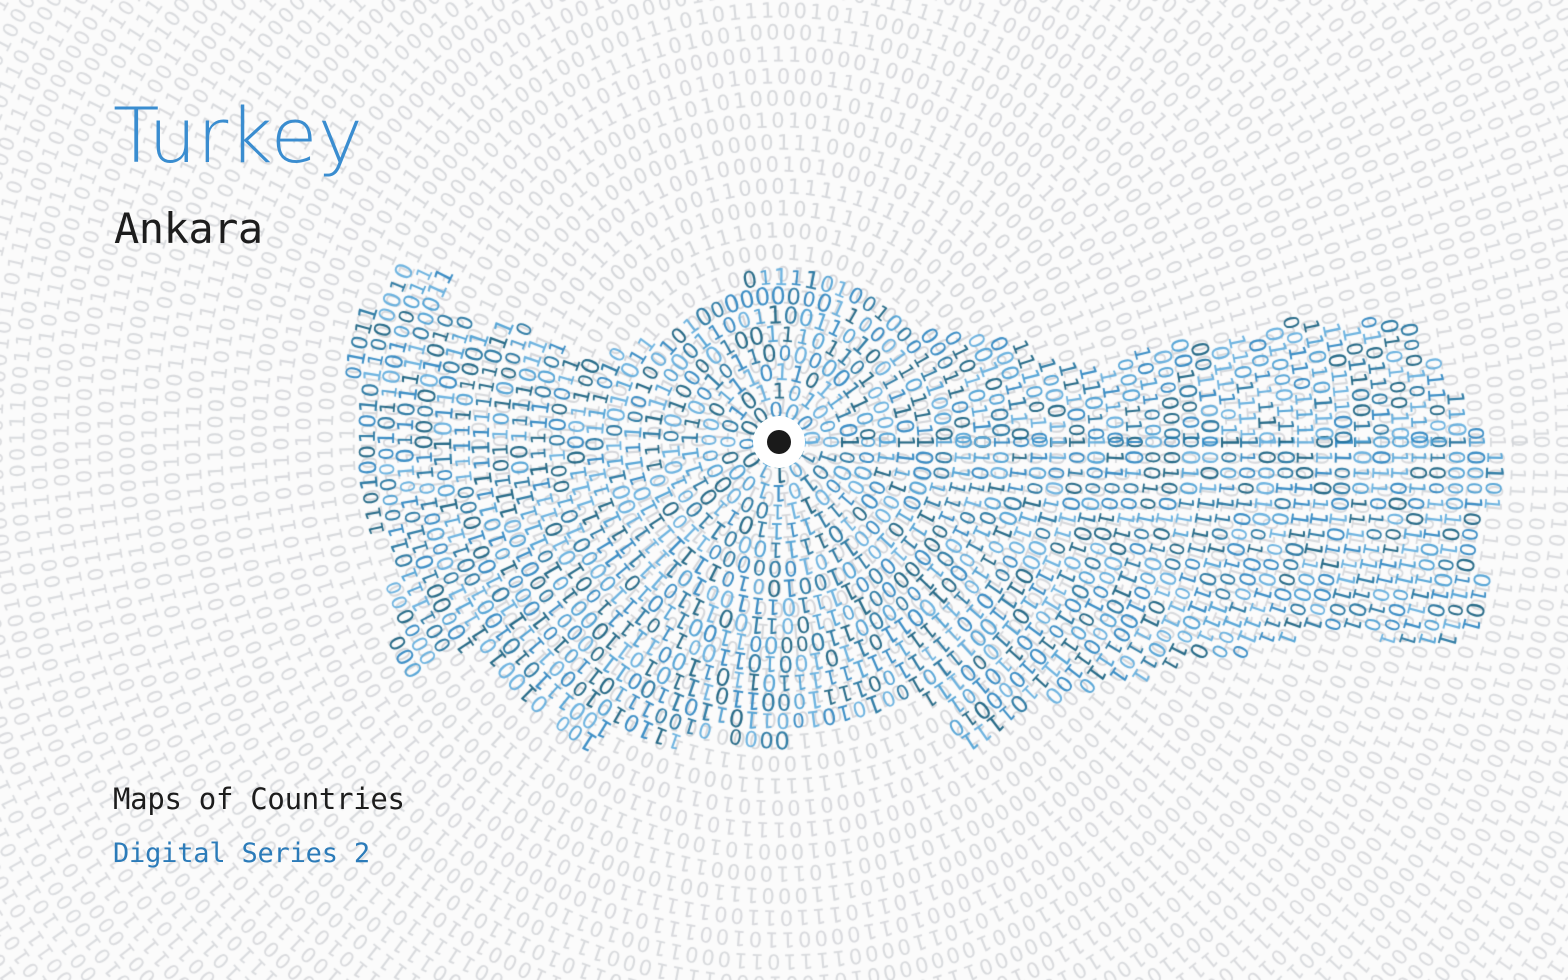  What do you see at coordinates (241, 853) in the screenshot?
I see `series-subtitle: Digital Series 2` at bounding box center [241, 853].